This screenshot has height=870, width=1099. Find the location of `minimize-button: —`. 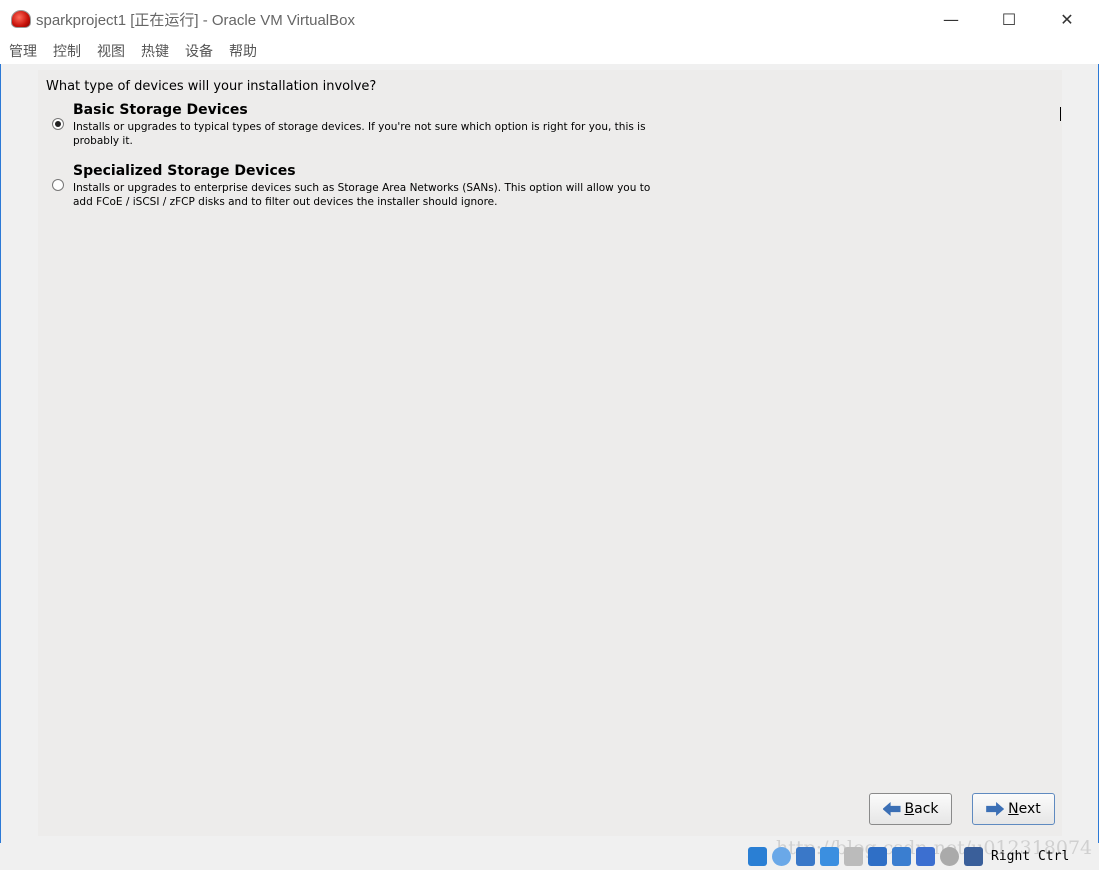

minimize-button: — is located at coordinates (951, 19).